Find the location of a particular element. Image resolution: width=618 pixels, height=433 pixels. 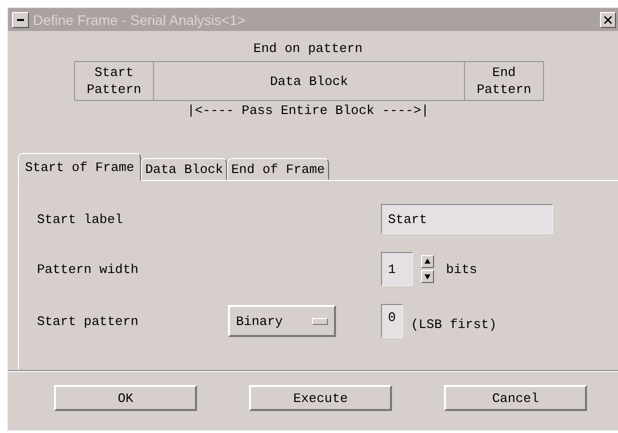

diagram-cell: Data Block is located at coordinates (309, 81).